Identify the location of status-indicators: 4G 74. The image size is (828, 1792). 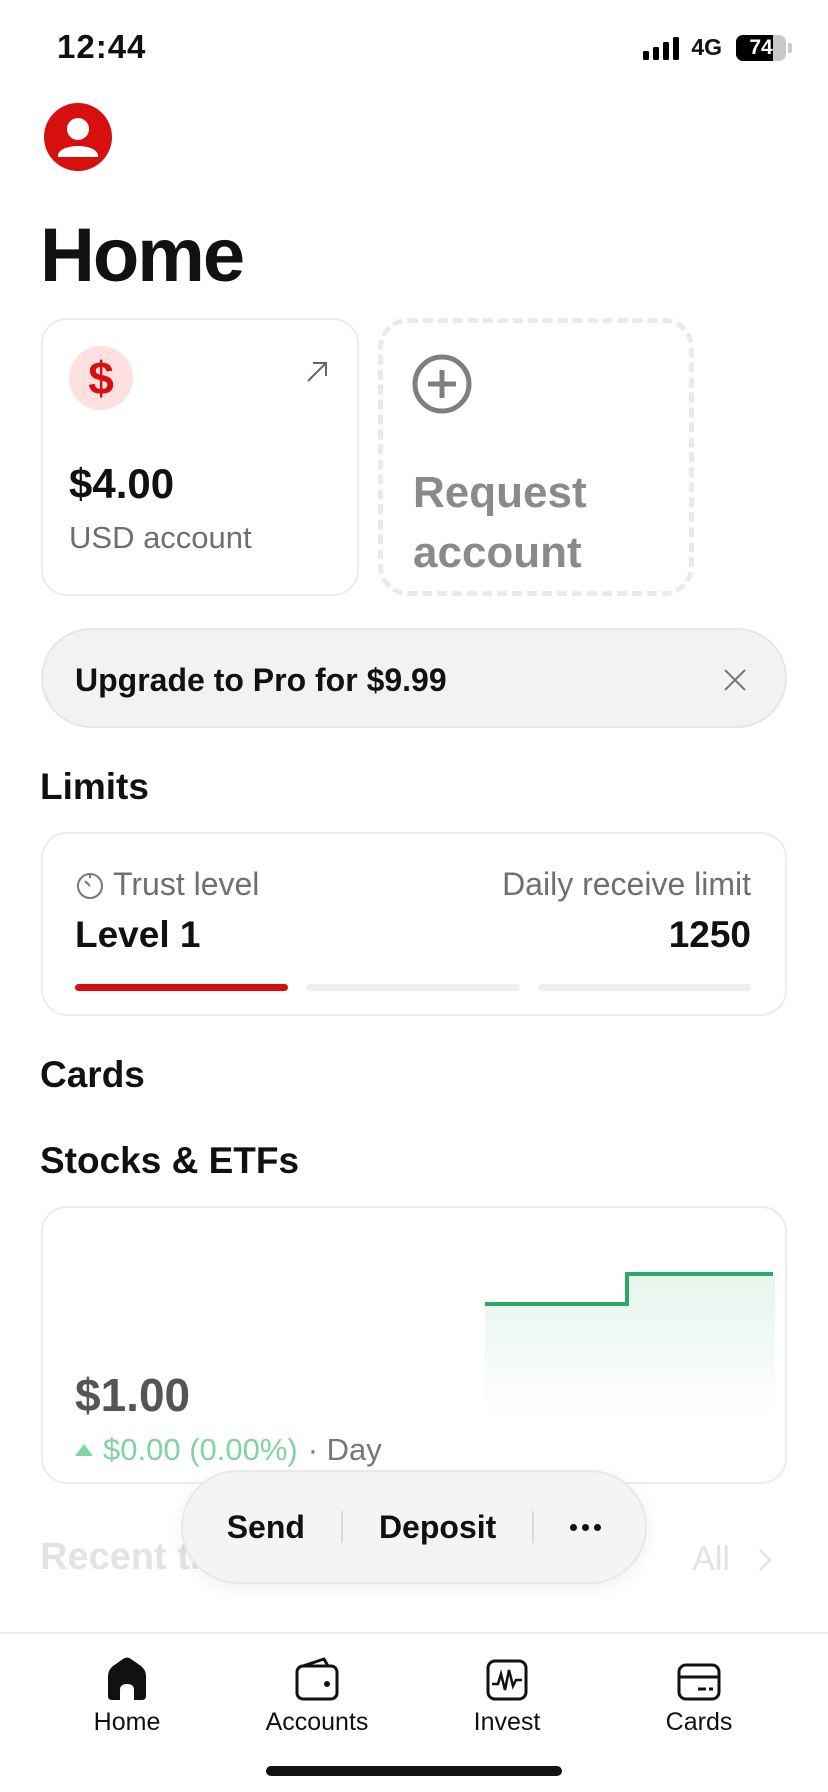
(717, 47).